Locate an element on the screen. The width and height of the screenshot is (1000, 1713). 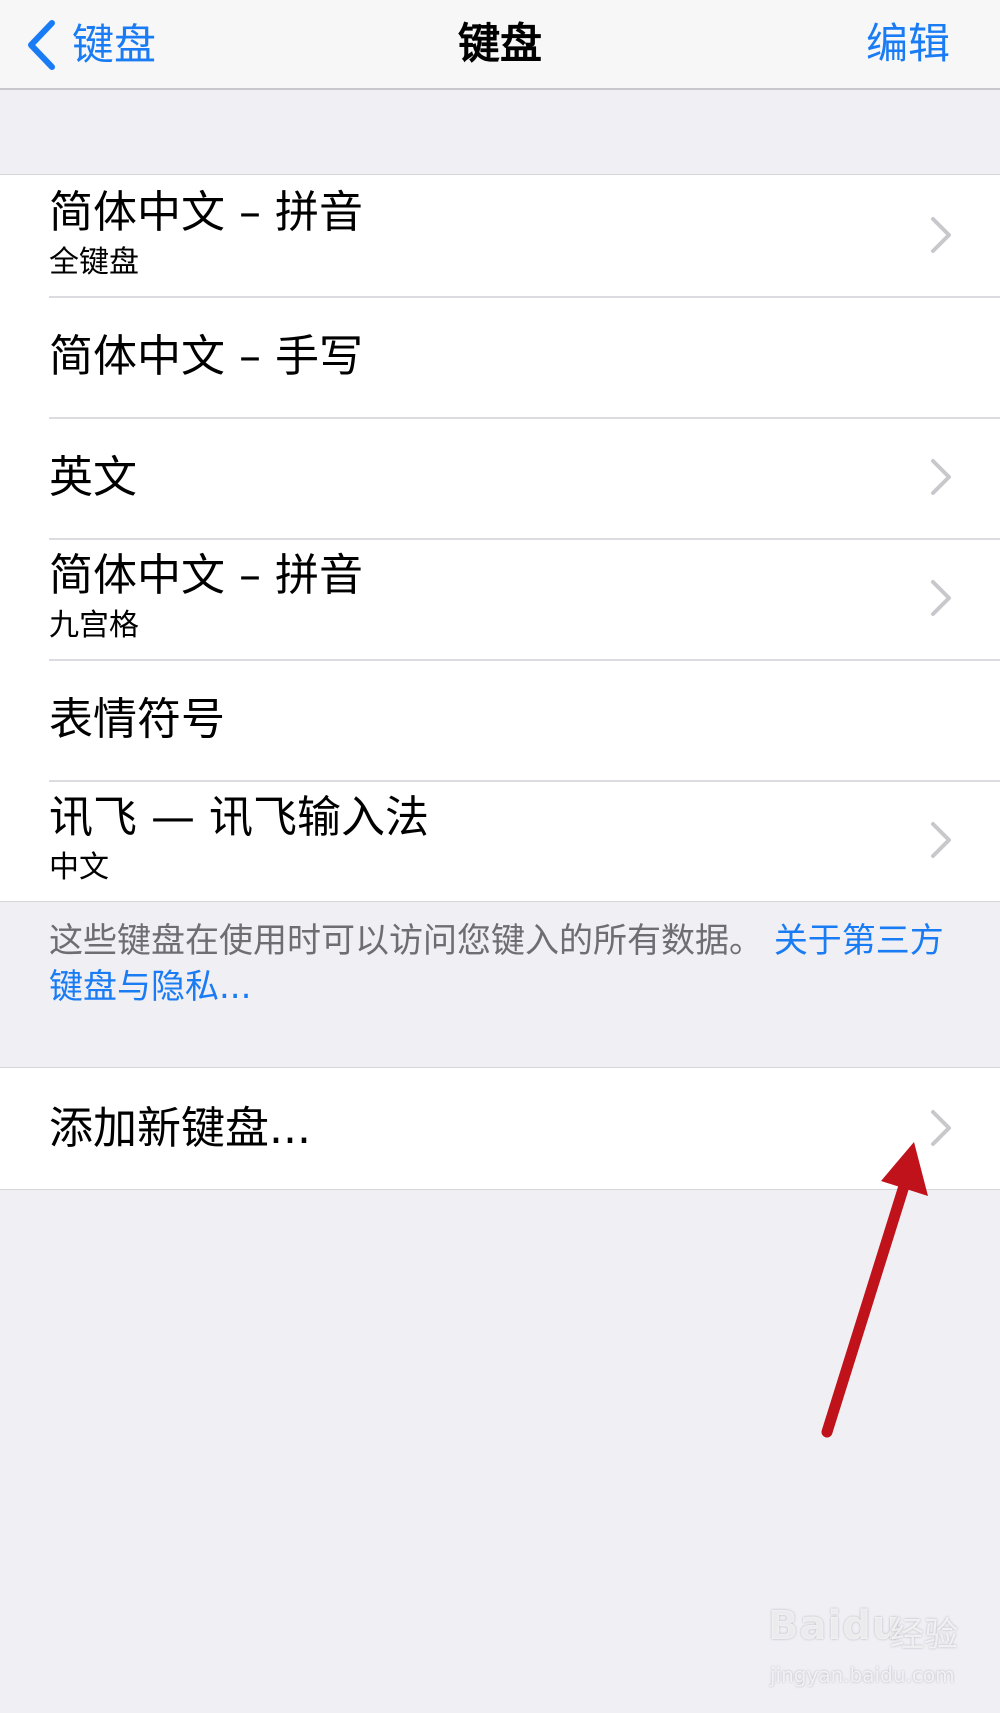
keyboard-title: 表情符号 is located at coordinates (137, 719).